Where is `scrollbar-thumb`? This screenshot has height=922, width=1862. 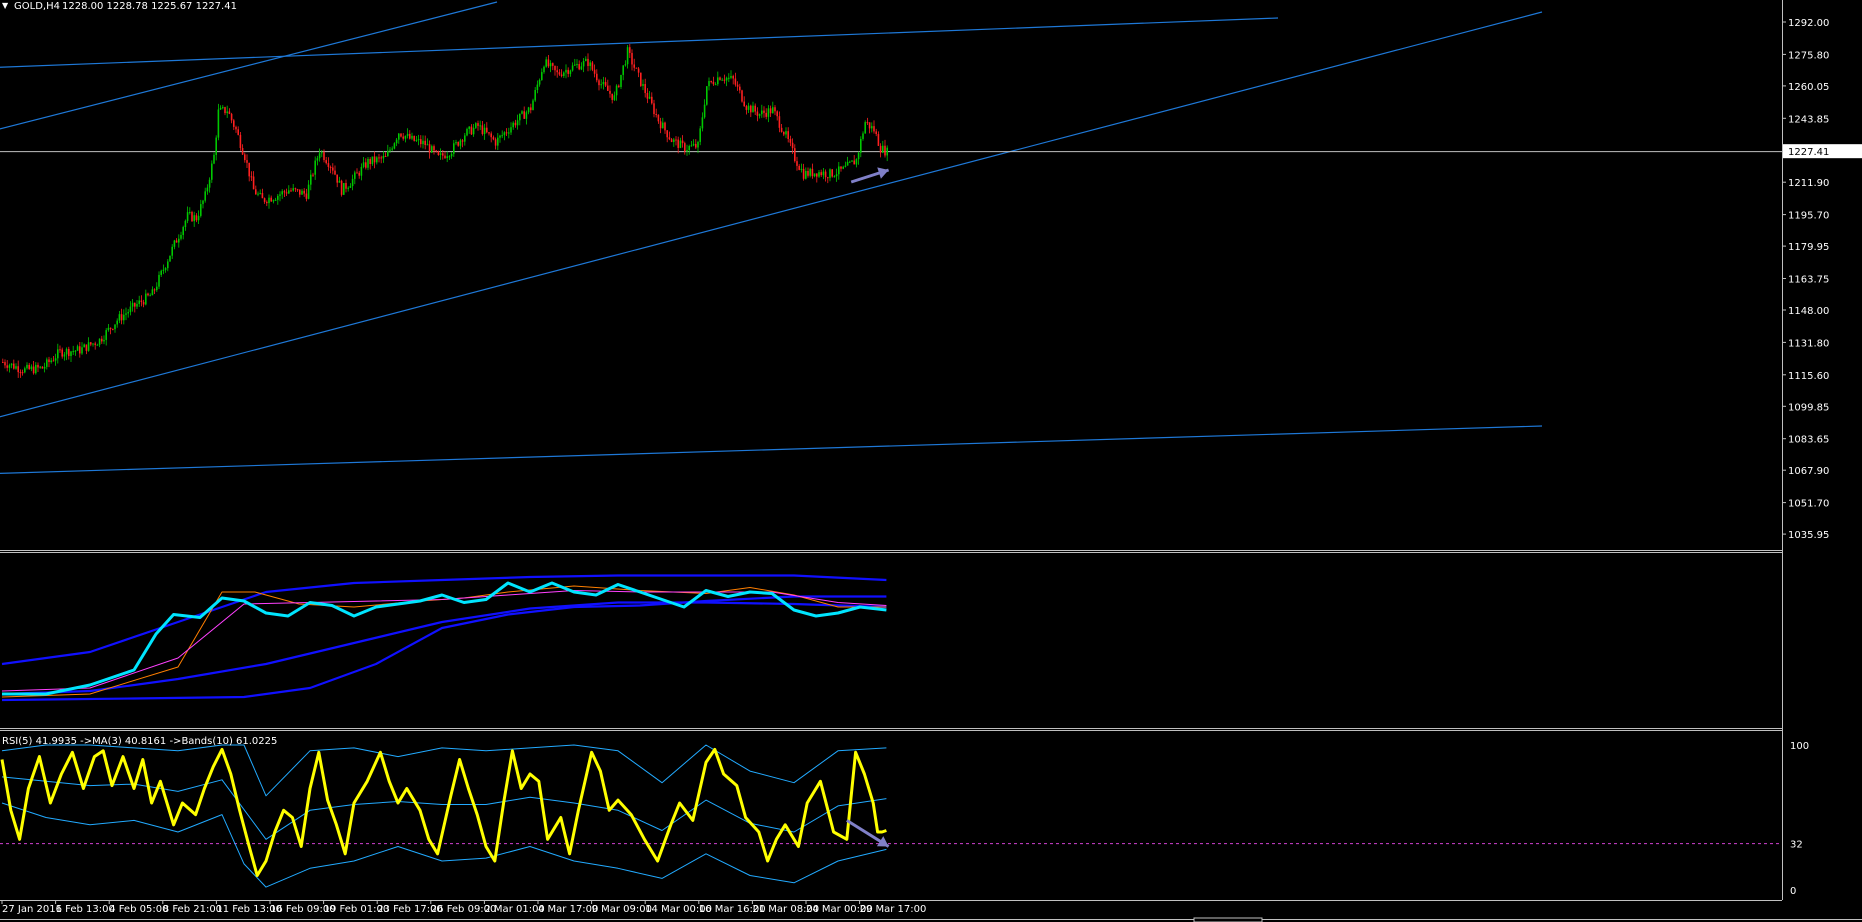
scrollbar-thumb is located at coordinates (1228, 919).